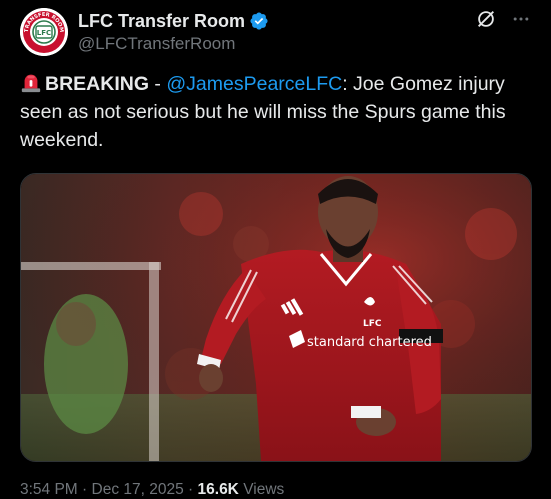 This screenshot has height=499, width=551. I want to click on tweet-time: 3:54 PM, so click(49, 489).